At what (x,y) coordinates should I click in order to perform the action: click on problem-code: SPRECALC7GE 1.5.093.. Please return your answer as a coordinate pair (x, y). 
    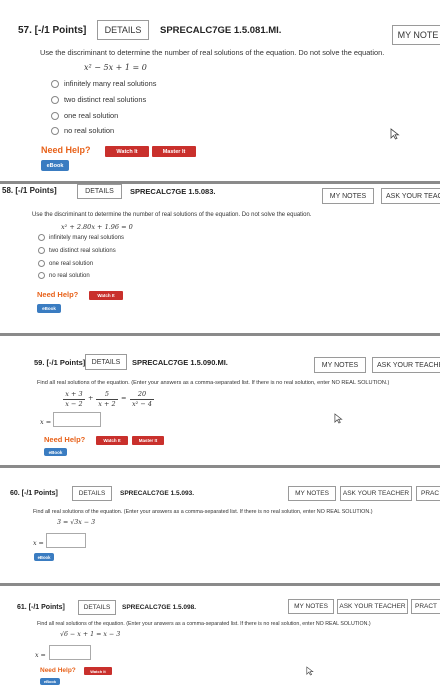
    Looking at the image, I should click on (157, 493).